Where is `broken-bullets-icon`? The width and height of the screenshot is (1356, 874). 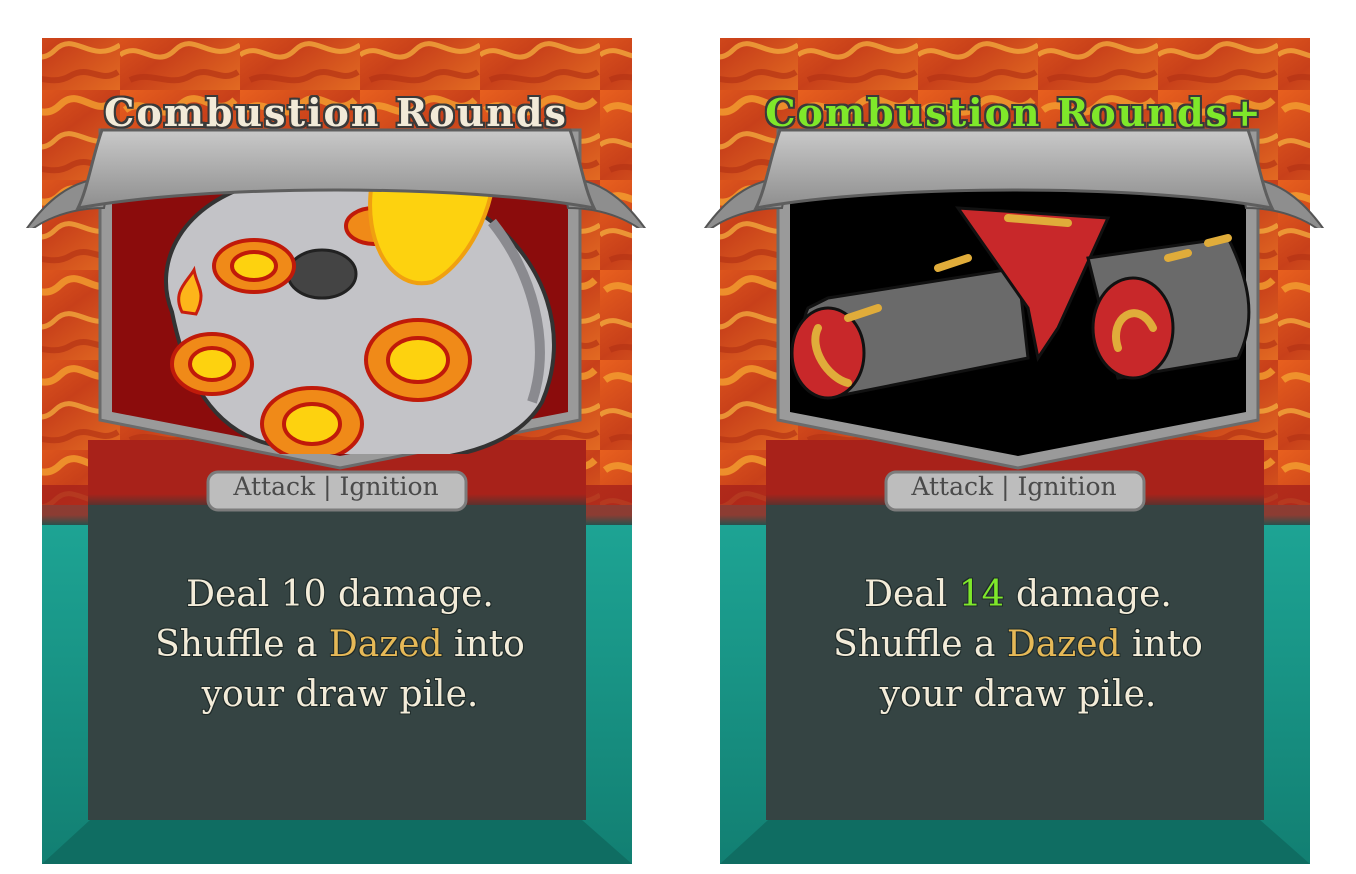 broken-bullets-icon is located at coordinates (1020, 303).